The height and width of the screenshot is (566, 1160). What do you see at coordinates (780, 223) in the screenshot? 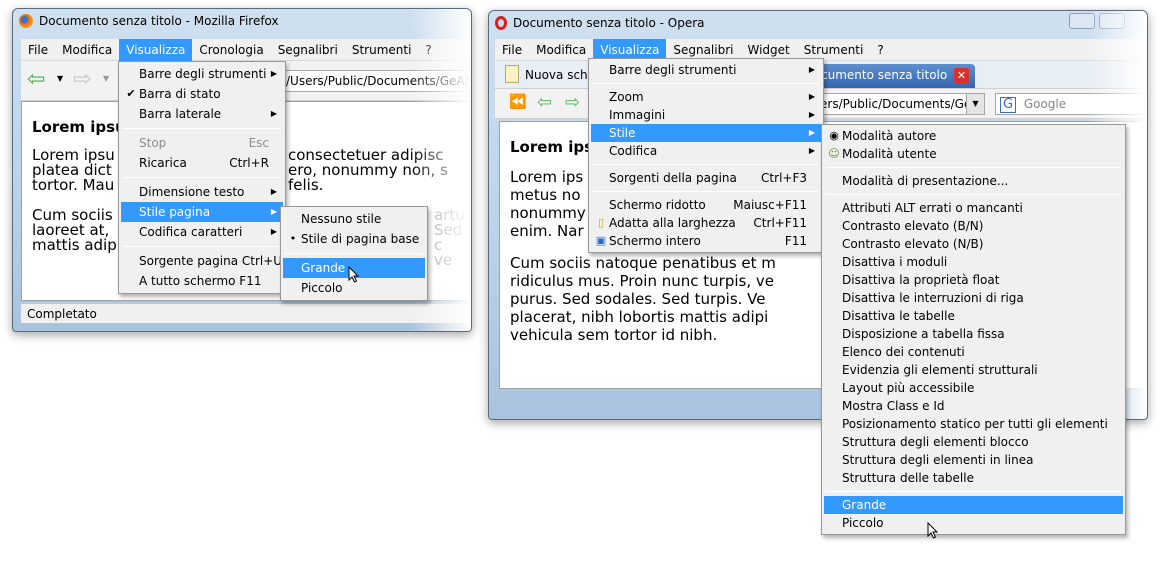
I see `shortcut-label: Ctrl+F11` at bounding box center [780, 223].